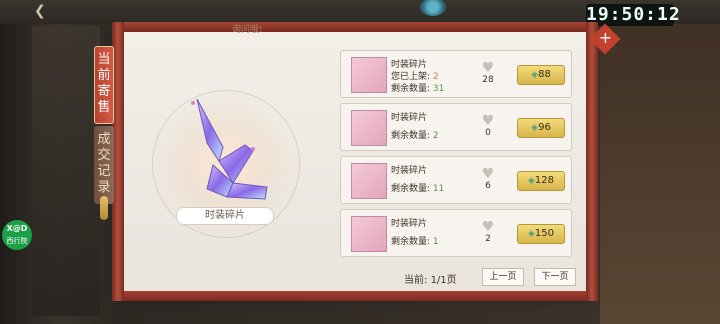 This screenshot has width=720, height=324. Describe the element at coordinates (456, 233) in the screenshot. I see `listing-row: 时装碎片 剩余数量: 1 ♥ 2 ◈150` at that location.